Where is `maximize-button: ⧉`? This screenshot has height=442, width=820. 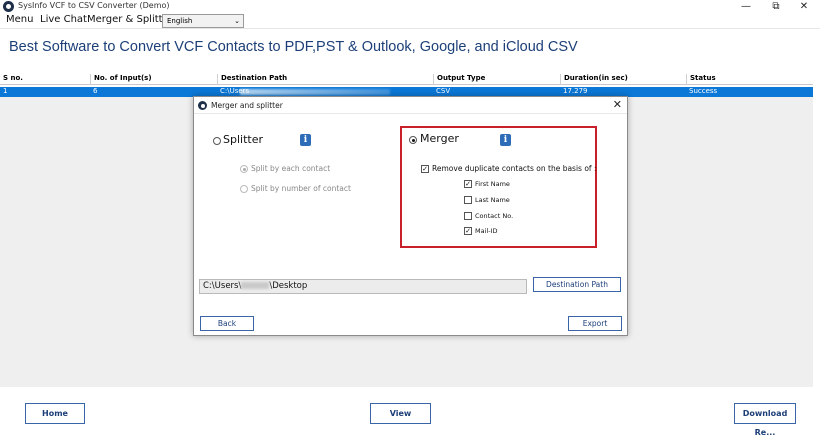 maximize-button: ⧉ is located at coordinates (776, 7).